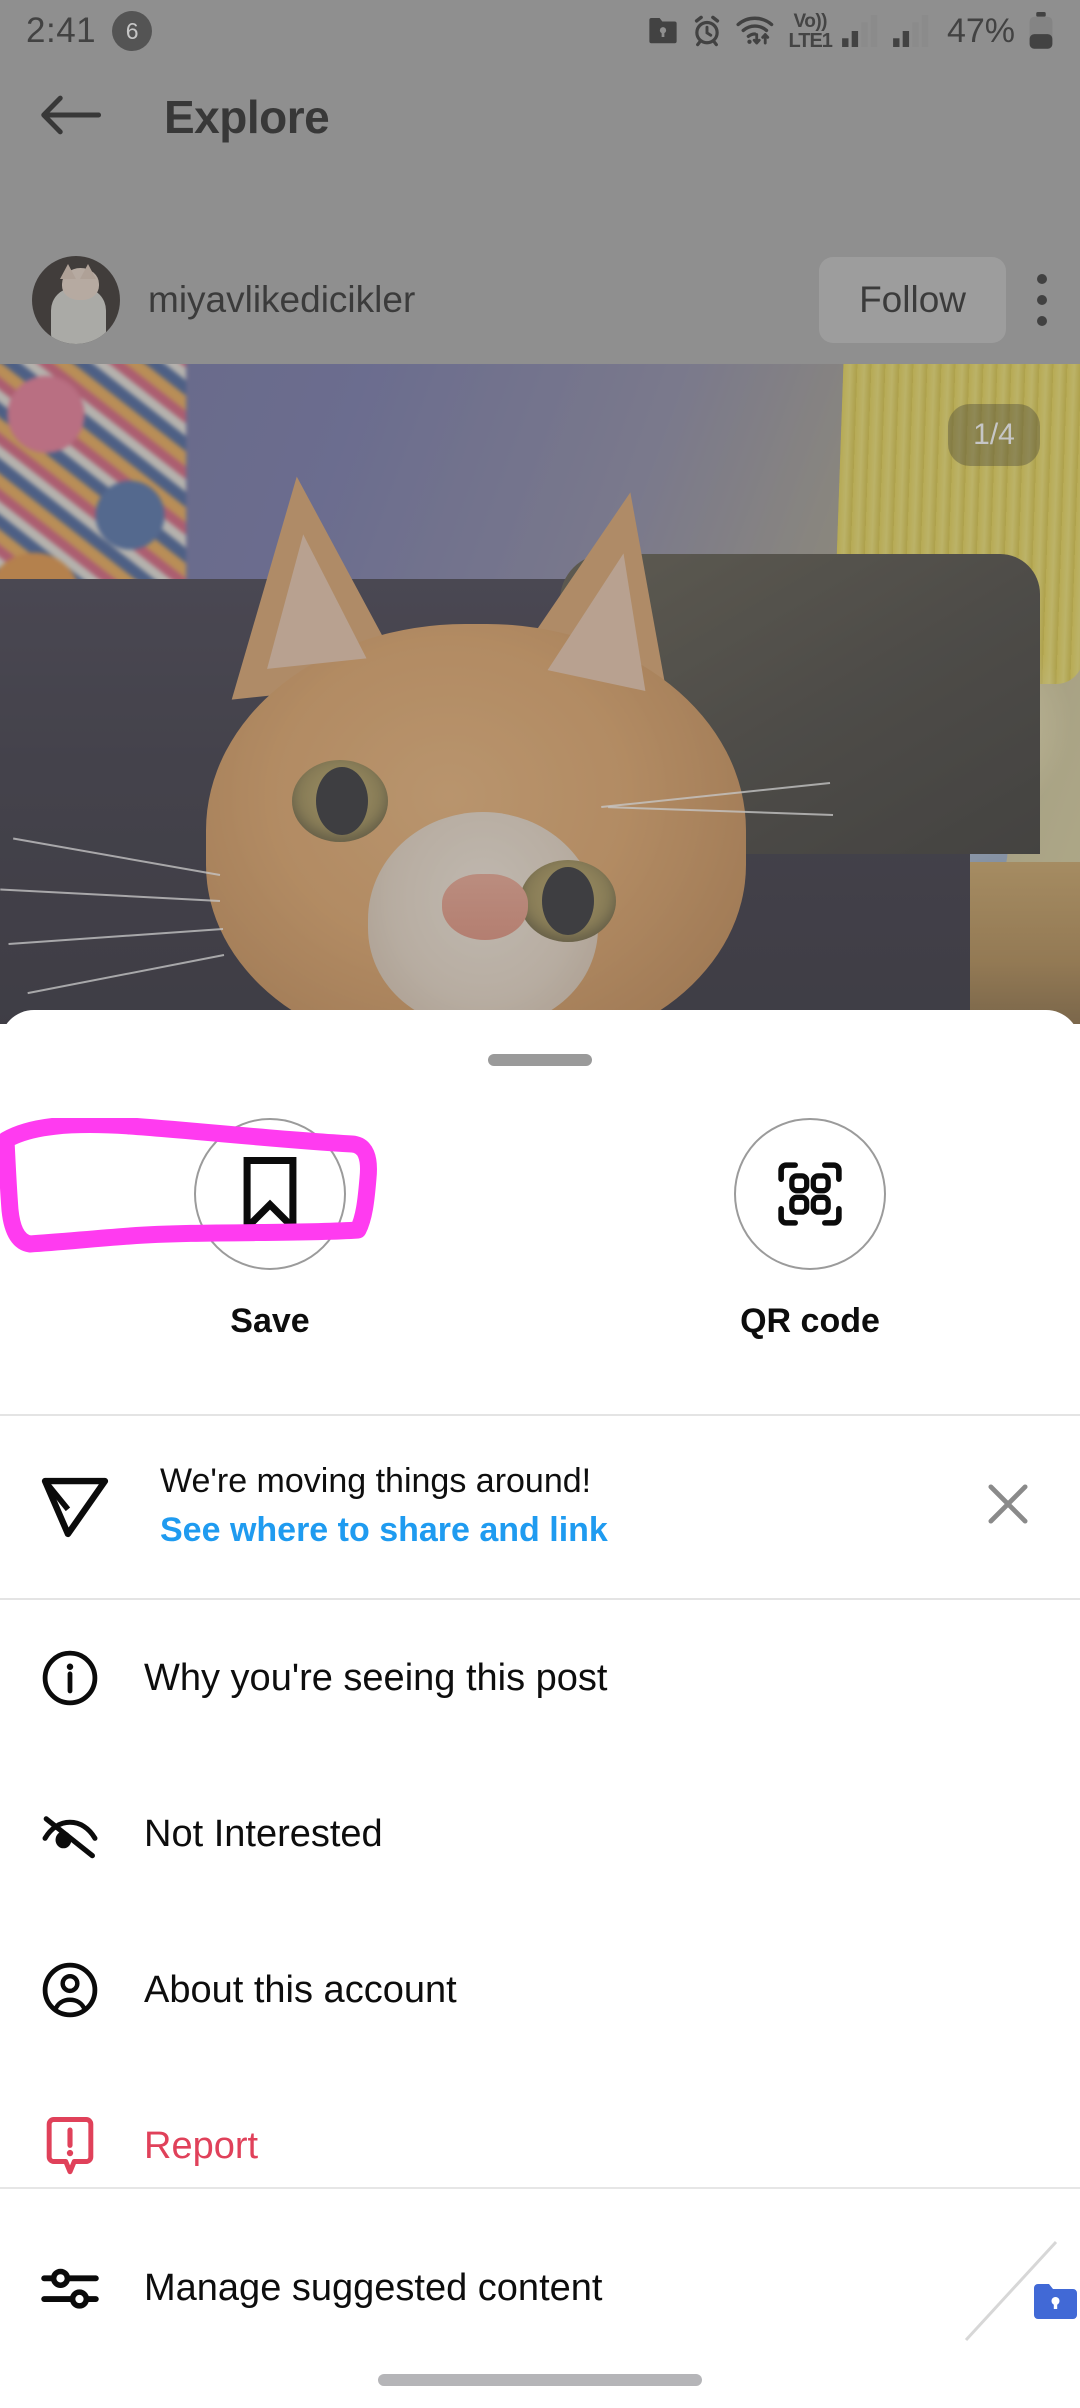  Describe the element at coordinates (376, 1481) in the screenshot. I see `promo-title: We're moving things around!` at that location.